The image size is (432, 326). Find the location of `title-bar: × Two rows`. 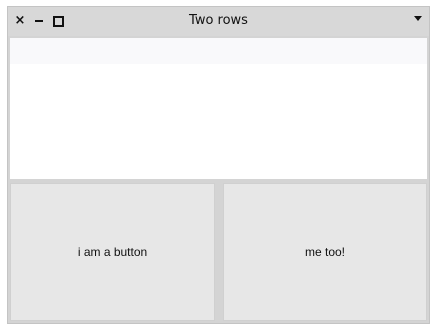

title-bar: × Two rows is located at coordinates (218, 21).